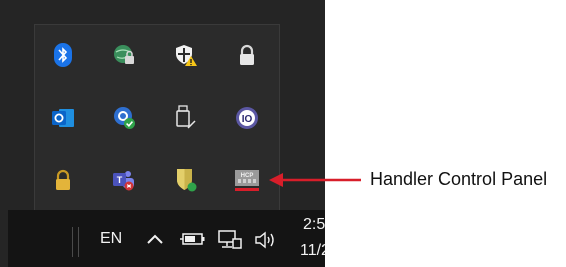 Image resolution: width=566 pixels, height=267 pixels. What do you see at coordinates (63, 180) in the screenshot?
I see `padlock-gold-icon` at bounding box center [63, 180].